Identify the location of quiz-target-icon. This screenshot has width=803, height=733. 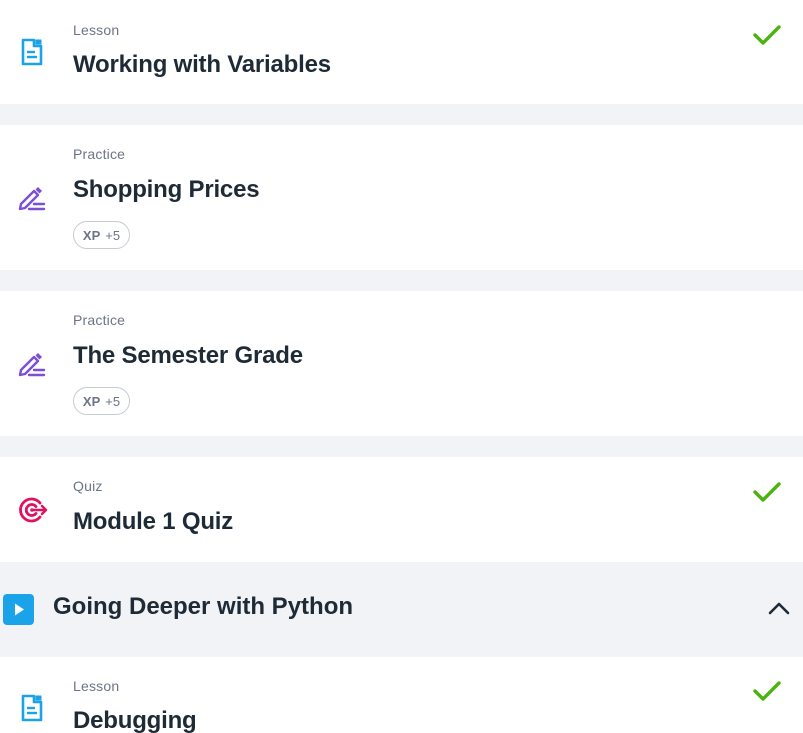
(33, 510).